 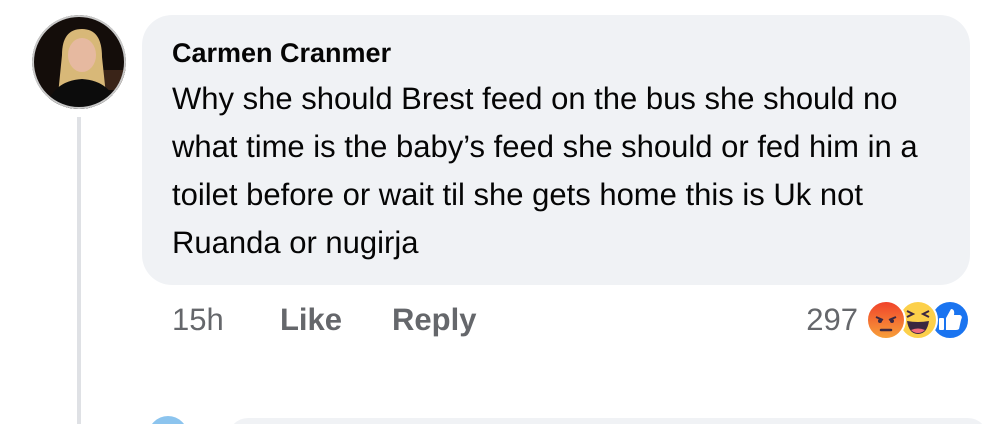 What do you see at coordinates (311, 320) in the screenshot?
I see `like-link: Like` at bounding box center [311, 320].